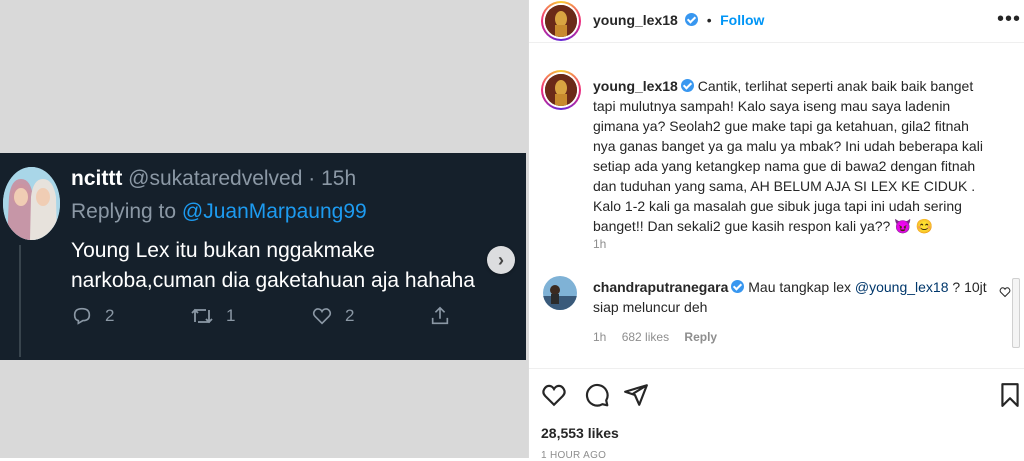 This screenshot has height=461, width=1024. Describe the element at coordinates (776, 42) in the screenshot. I see `header-divider` at that location.